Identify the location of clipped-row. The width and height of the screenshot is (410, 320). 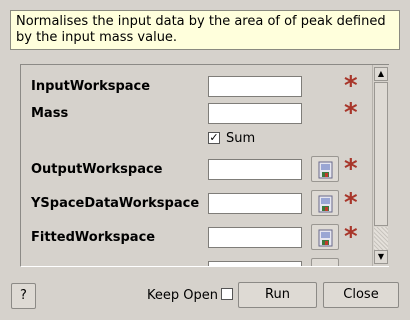
(196, 262).